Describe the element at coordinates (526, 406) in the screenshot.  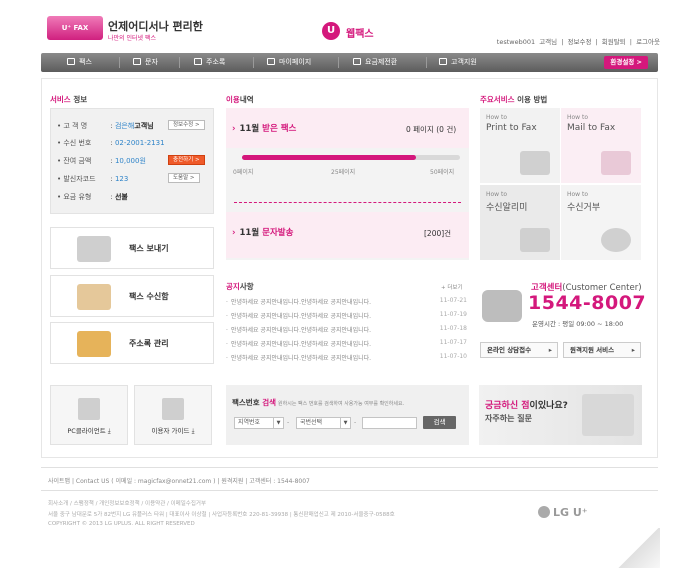
I see `faq-headline: 궁금하신 점이있나요?` at that location.